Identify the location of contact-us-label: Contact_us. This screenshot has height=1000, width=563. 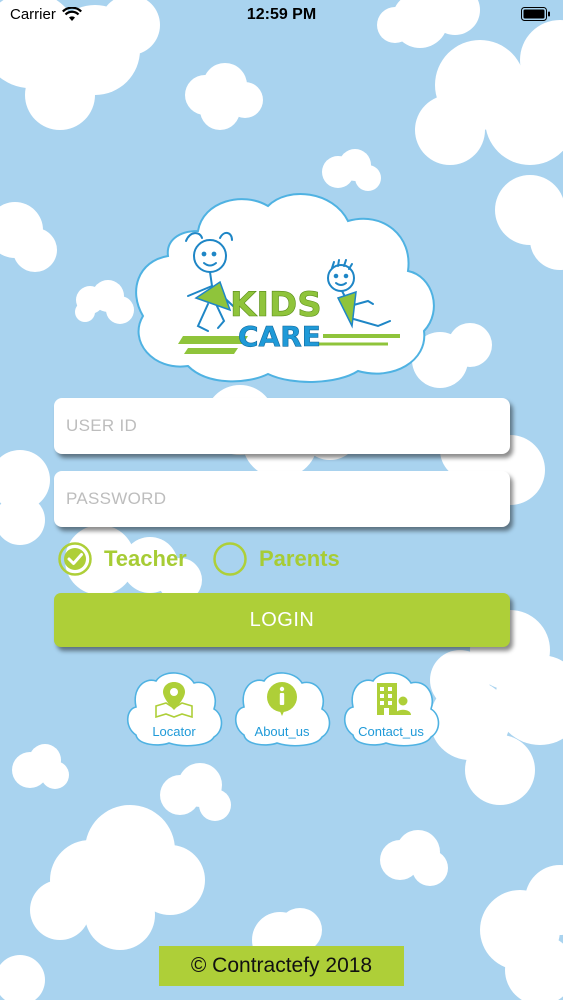
(391, 731).